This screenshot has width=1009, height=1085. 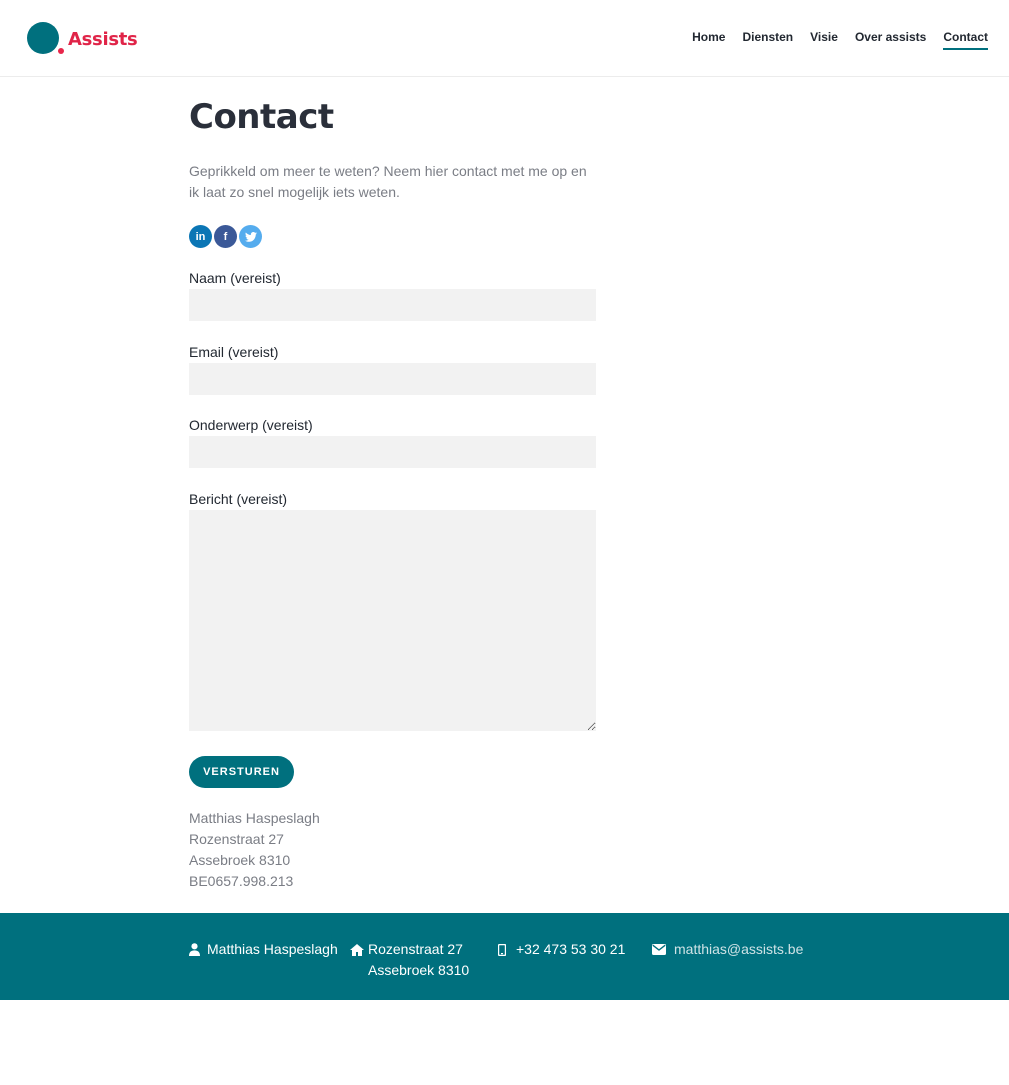 I want to click on footer-street: Rozenstraat 27, so click(x=415, y=949).